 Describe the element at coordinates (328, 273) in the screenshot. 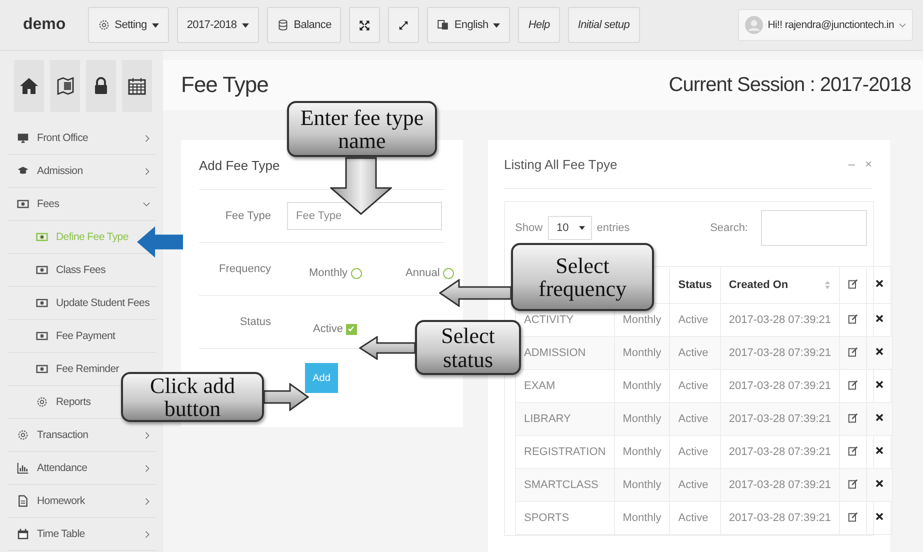

I see `option-label: Monthly` at that location.